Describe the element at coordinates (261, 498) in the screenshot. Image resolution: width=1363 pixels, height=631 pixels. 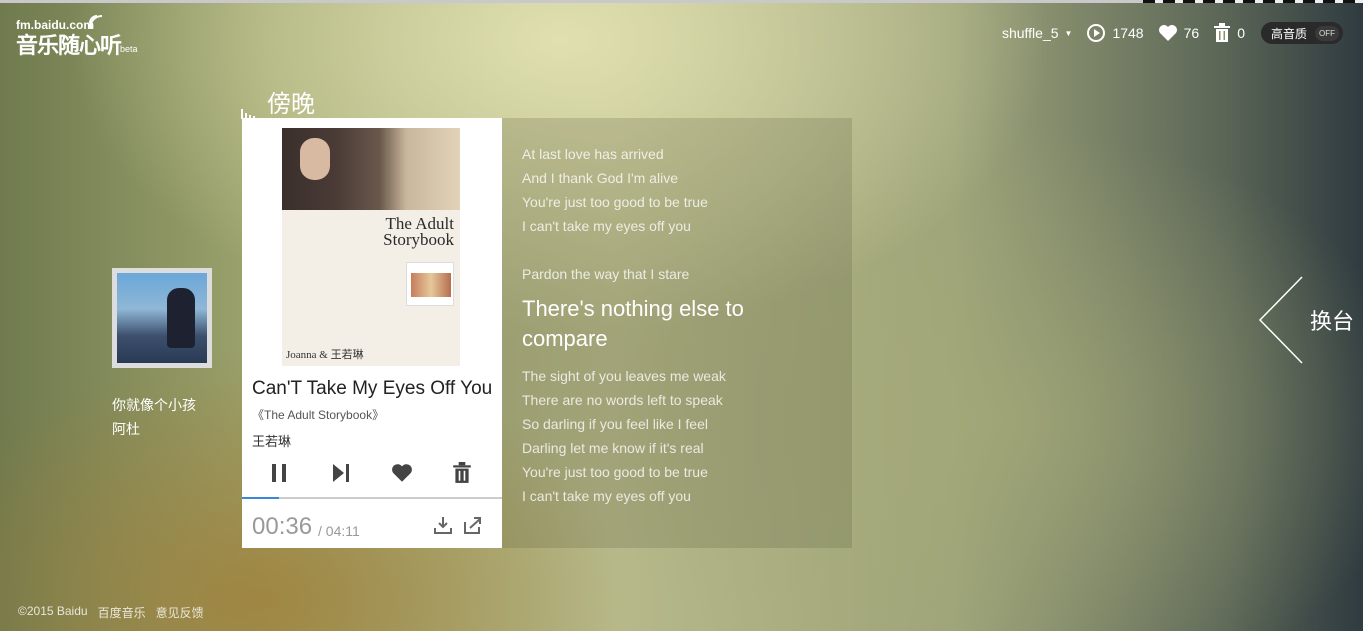
I see `progress-fill` at that location.